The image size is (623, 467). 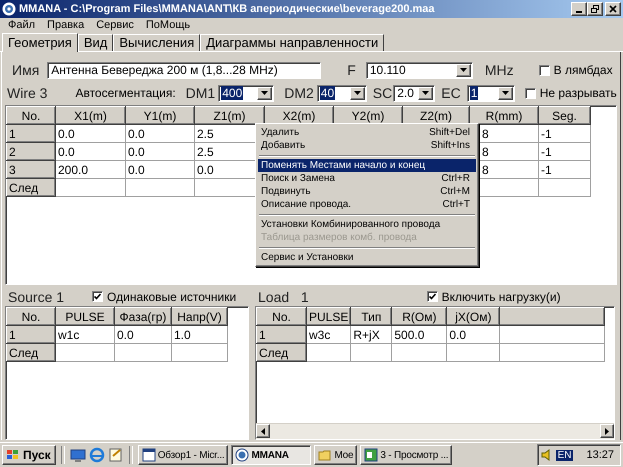 What do you see at coordinates (115, 25) in the screenshot?
I see `menu-item: Сервис` at bounding box center [115, 25].